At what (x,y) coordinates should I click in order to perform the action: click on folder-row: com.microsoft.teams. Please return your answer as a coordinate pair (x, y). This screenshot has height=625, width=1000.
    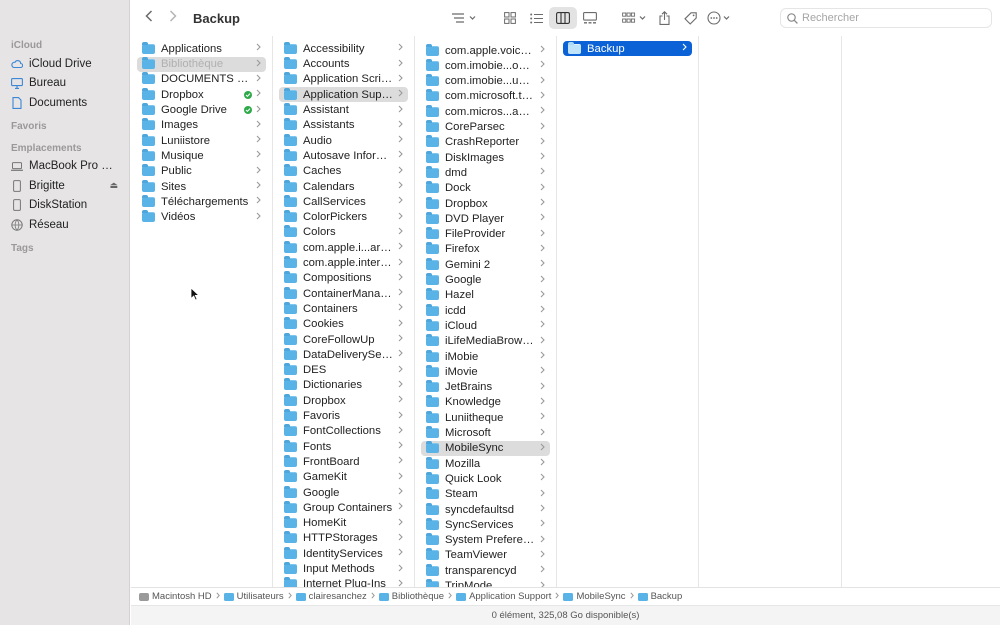
    Looking at the image, I should click on (485, 96).